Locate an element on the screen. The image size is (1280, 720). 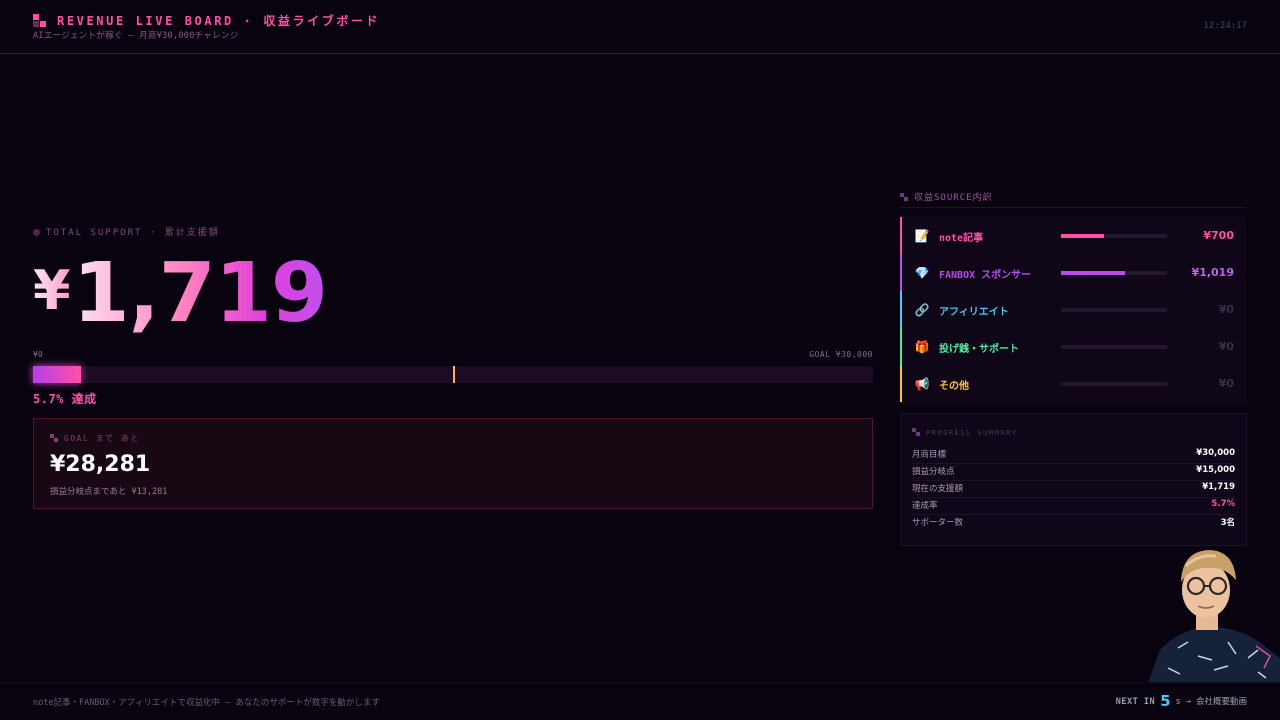
goal-remaining-label-text: GOAL まで あと is located at coordinates (102, 438).